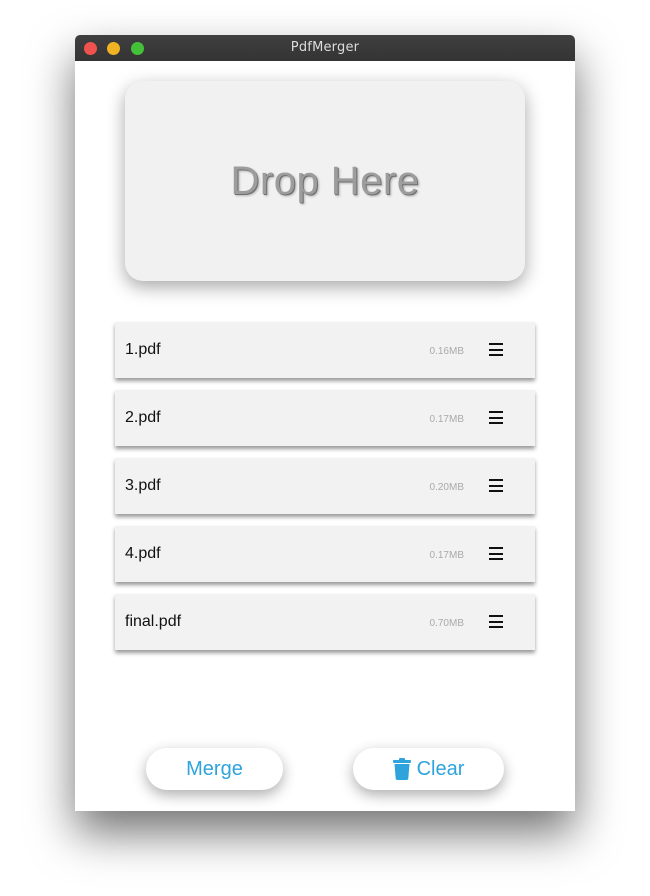  I want to click on file-size: 0.70MB, so click(446, 623).